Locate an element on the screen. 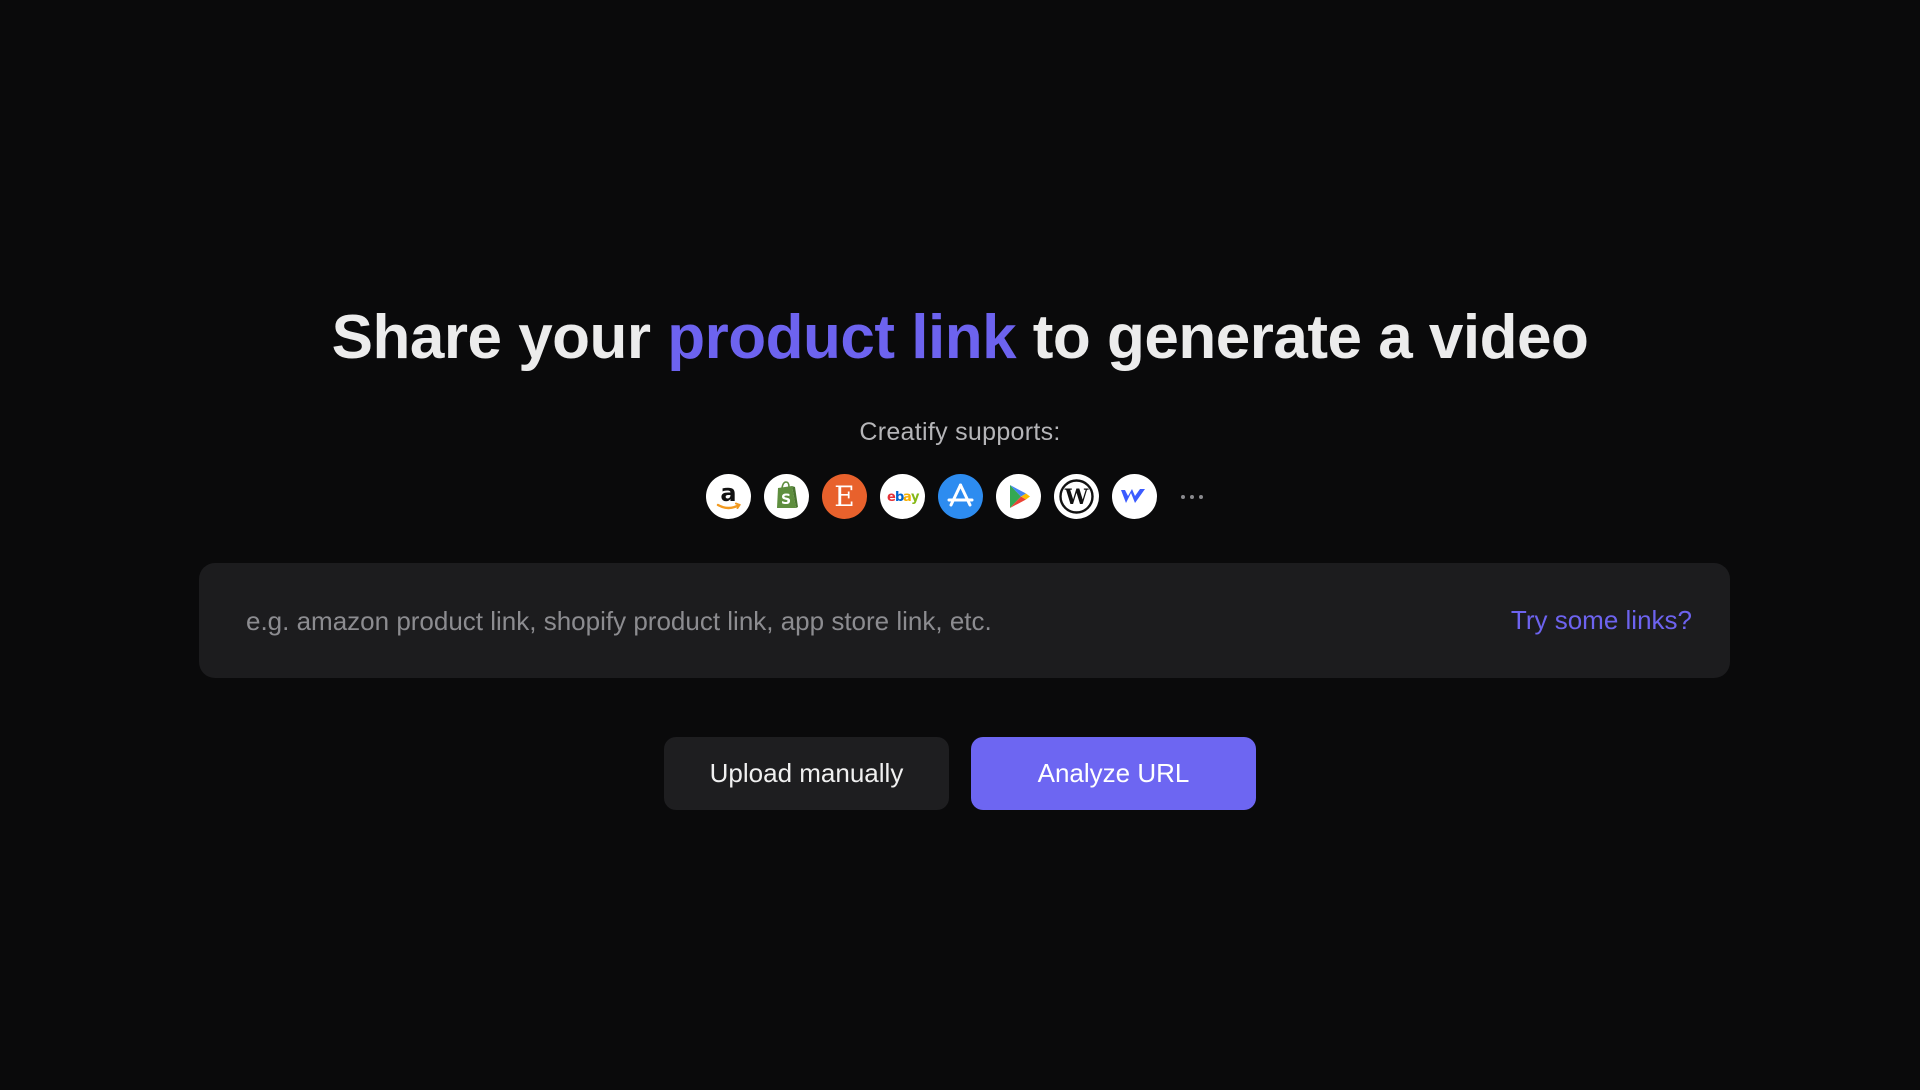  supports-label: Creatify supports: is located at coordinates (960, 432).